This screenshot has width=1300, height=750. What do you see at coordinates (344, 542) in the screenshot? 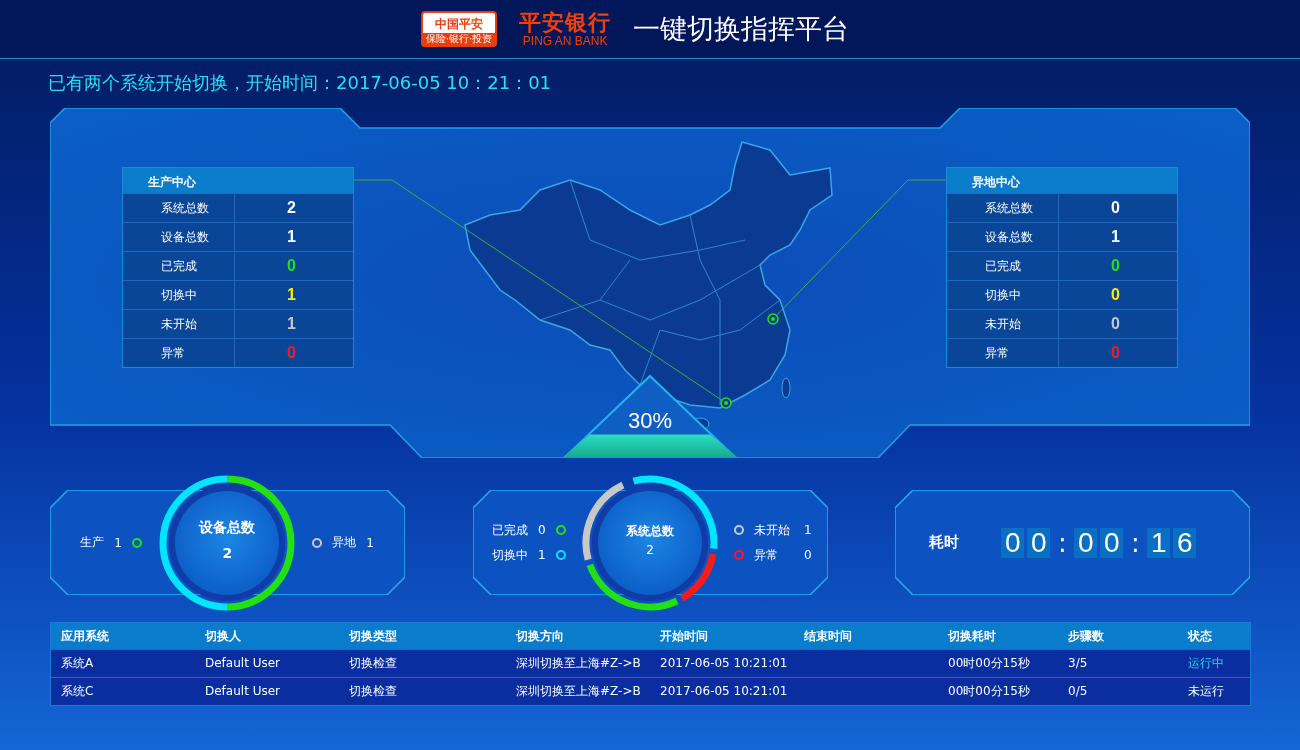
I see `legend-label: 异地` at bounding box center [344, 542].